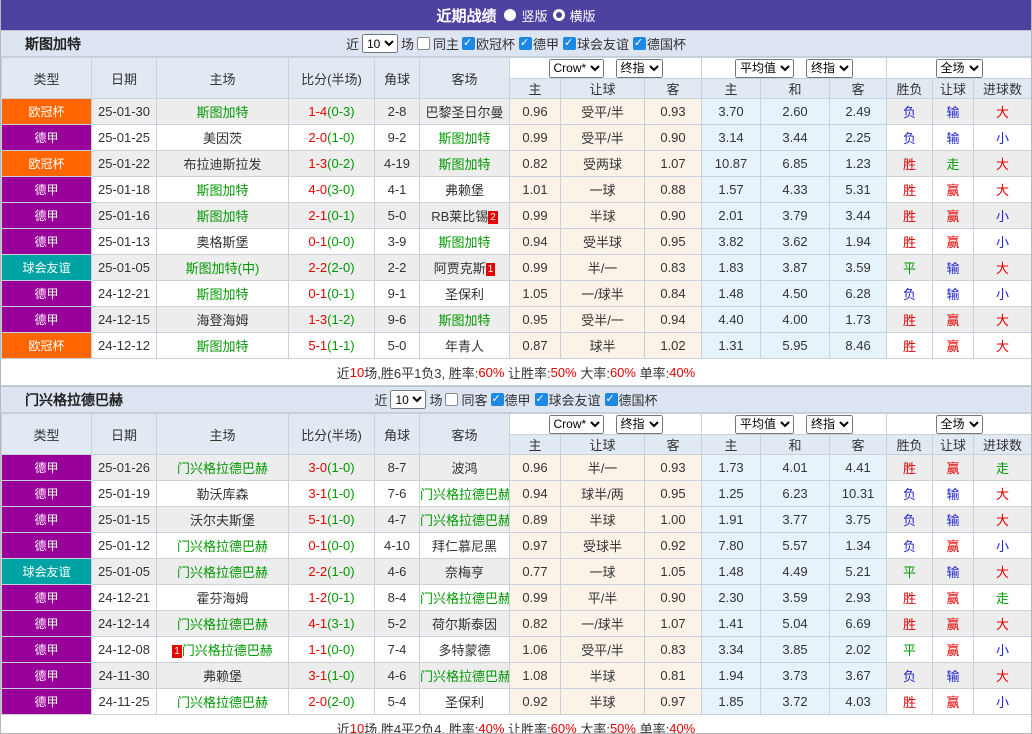 The image size is (1032, 734). I want to click on home-team-cell: 沃尔夫斯堡, so click(222, 519).